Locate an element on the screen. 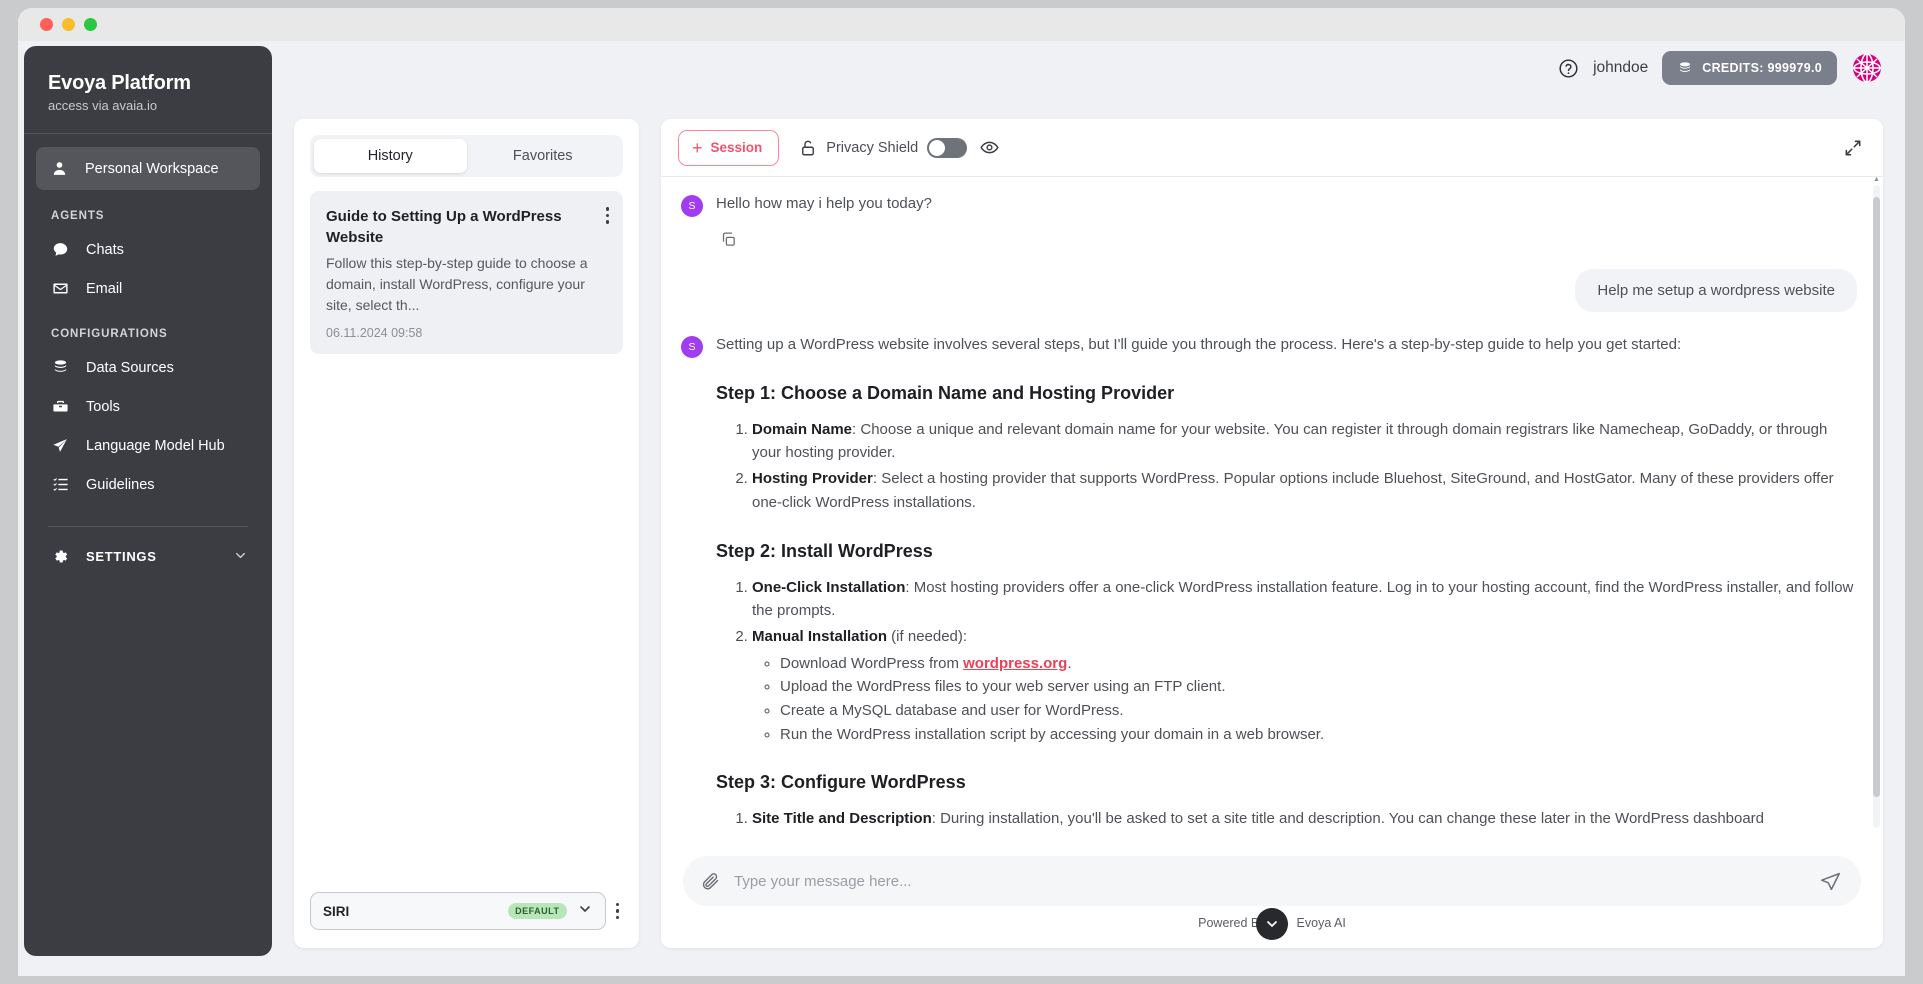  paperclip-icon is located at coordinates (710, 881).